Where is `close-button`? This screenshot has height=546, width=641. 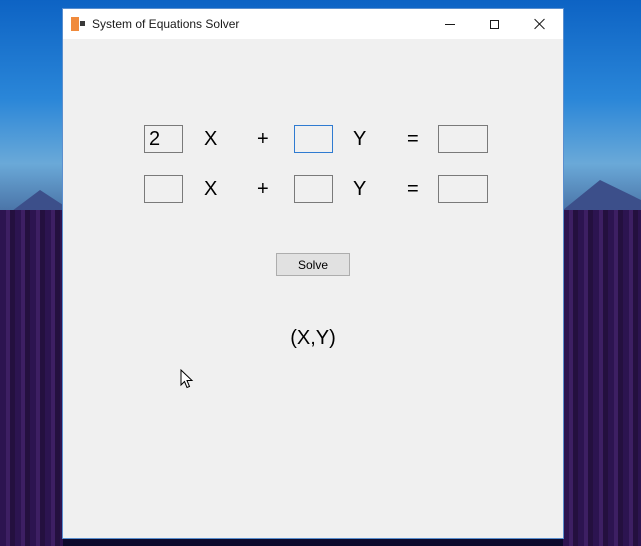
close-button is located at coordinates (540, 24).